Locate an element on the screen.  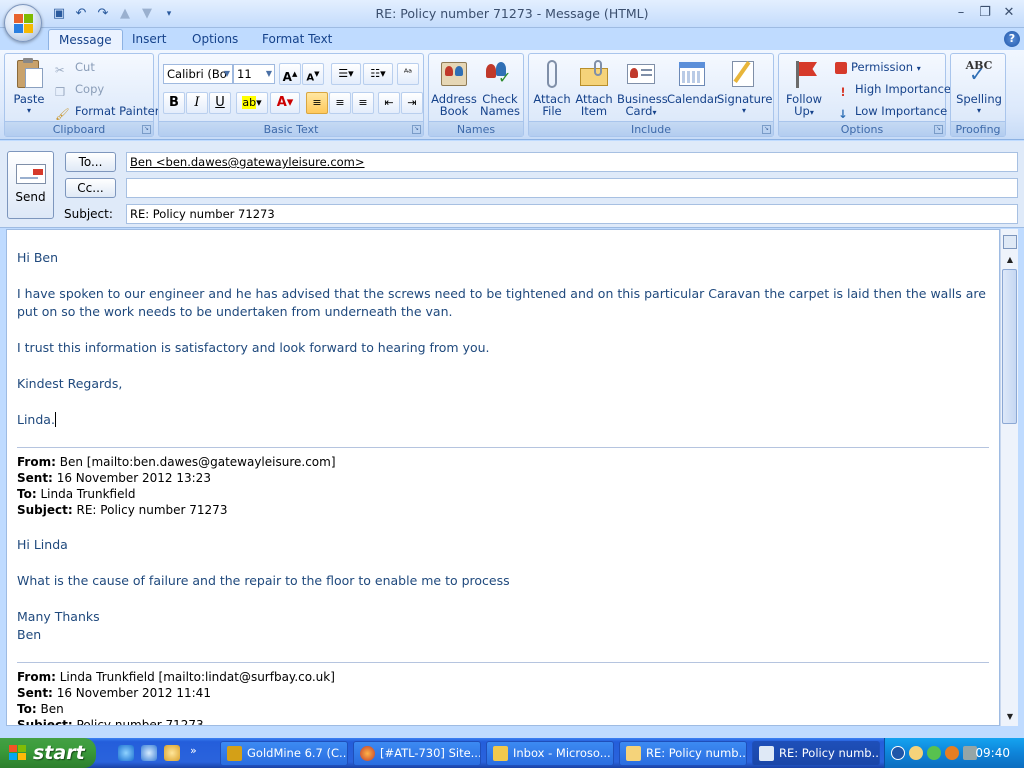
firefox-icon is located at coordinates (367, 753).